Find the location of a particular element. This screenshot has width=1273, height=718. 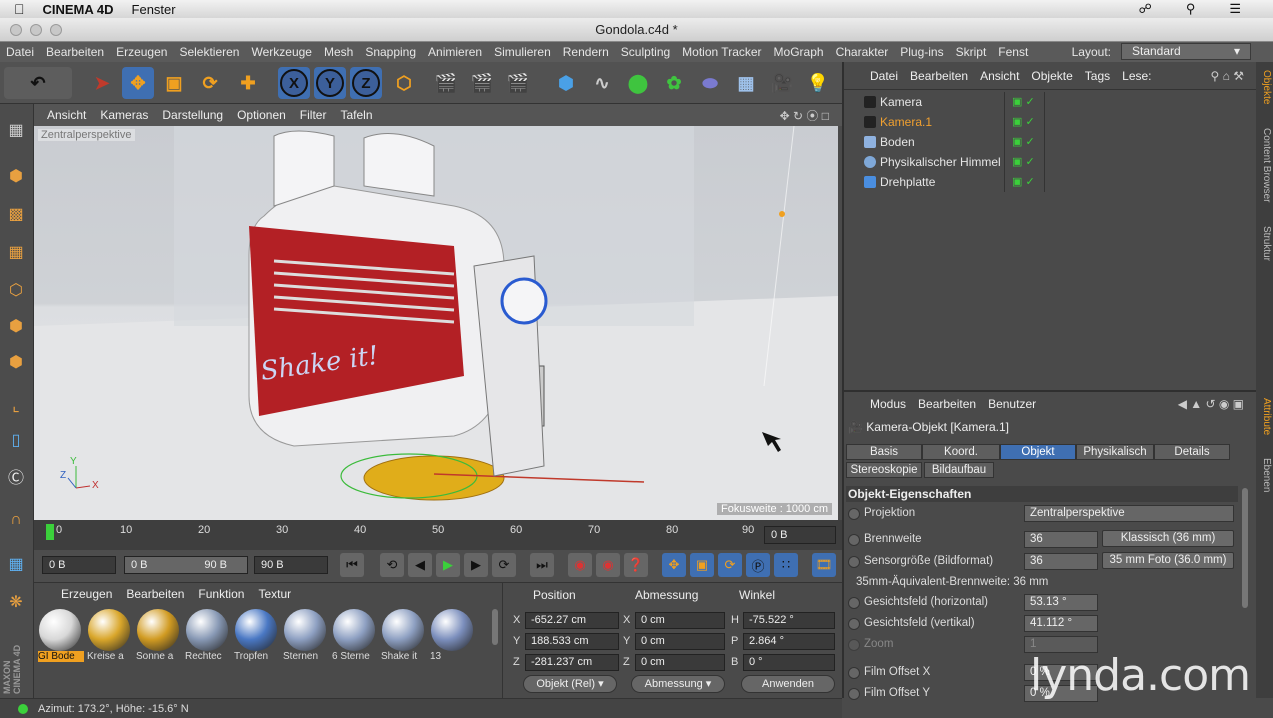

previous-key-button: ⟲ is located at coordinates (392, 565).